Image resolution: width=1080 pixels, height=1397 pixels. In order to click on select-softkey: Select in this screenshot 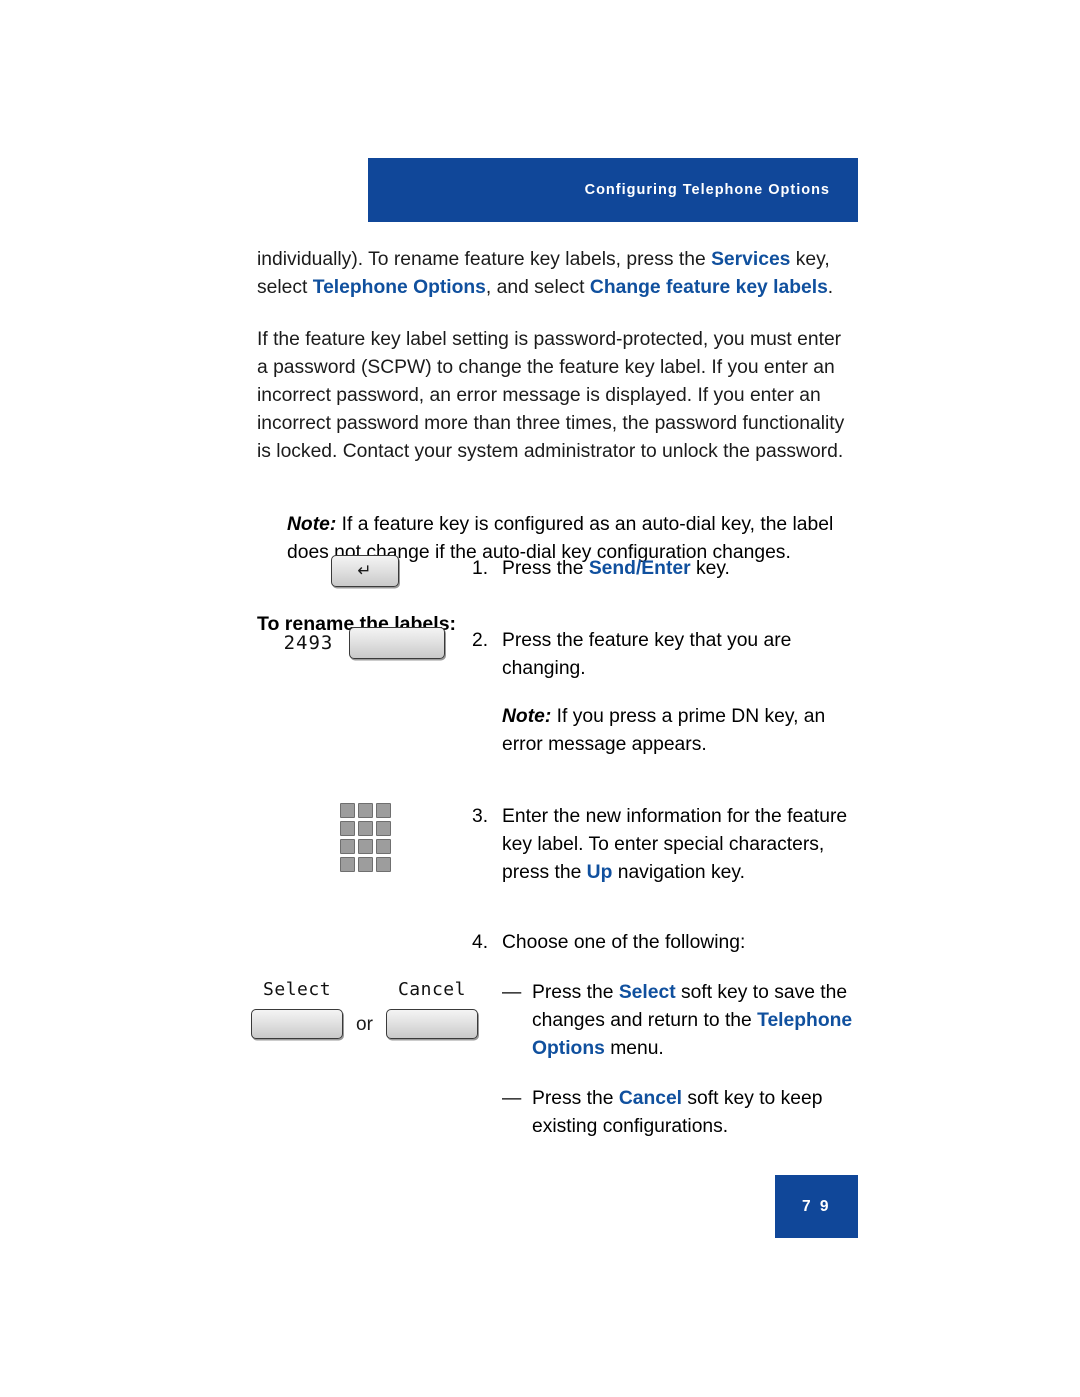, I will do `click(297, 1009)`.